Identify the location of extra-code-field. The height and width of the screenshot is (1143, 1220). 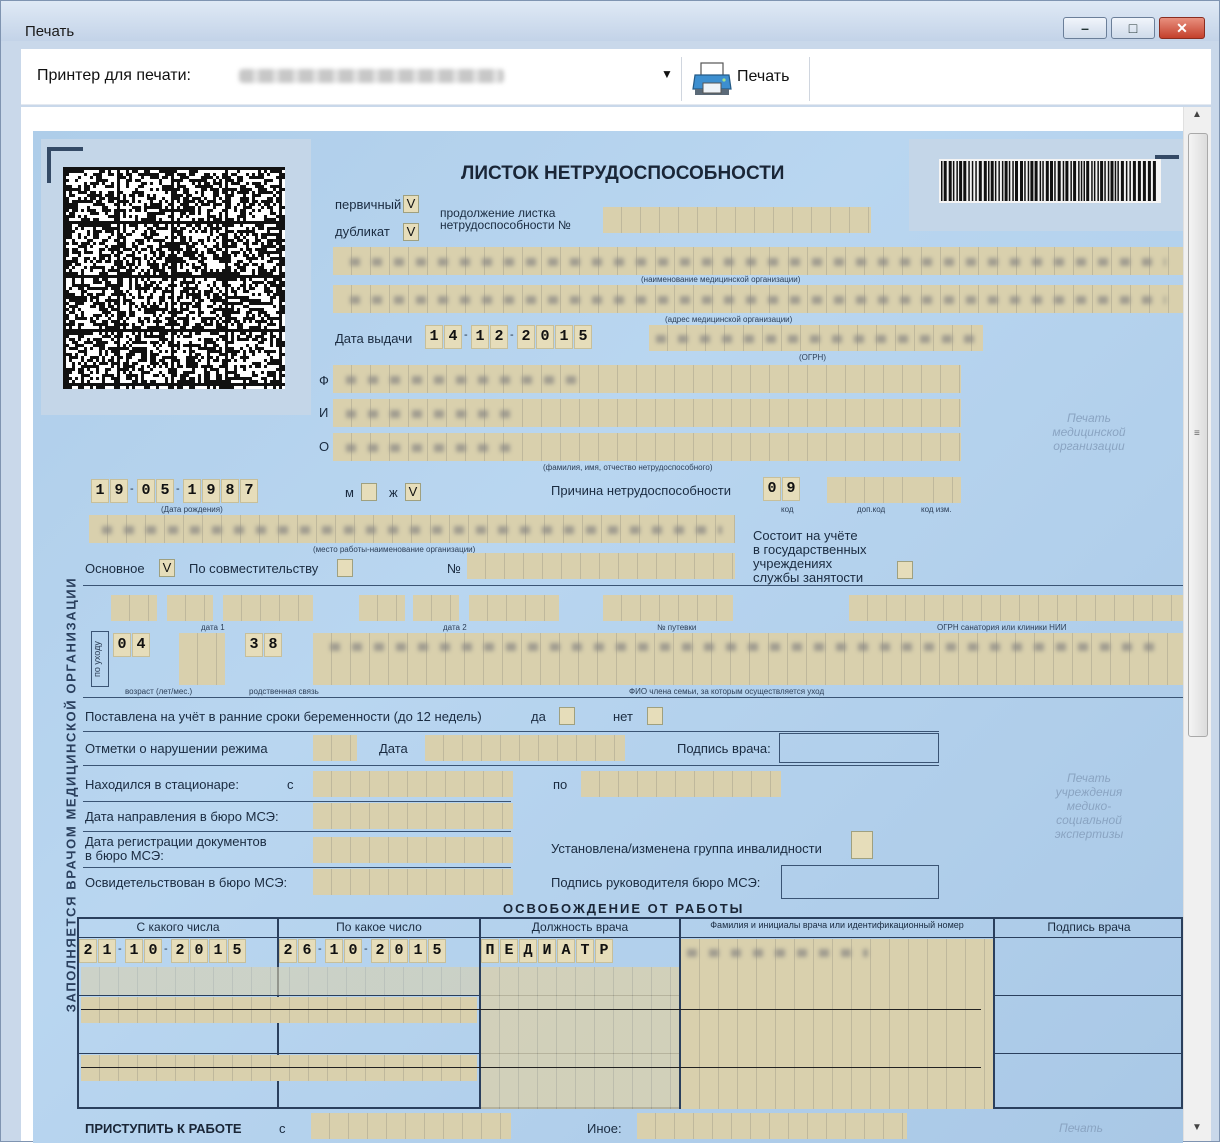
(875, 490).